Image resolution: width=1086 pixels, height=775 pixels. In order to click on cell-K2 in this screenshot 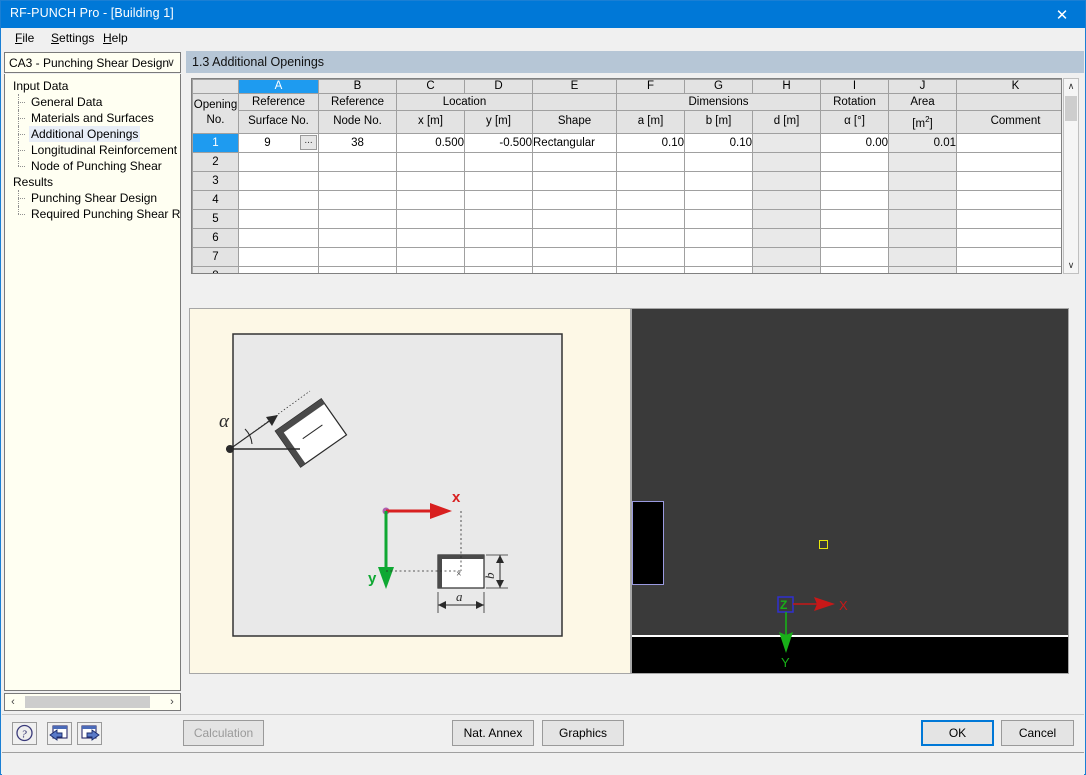, I will do `click(1008, 161)`.